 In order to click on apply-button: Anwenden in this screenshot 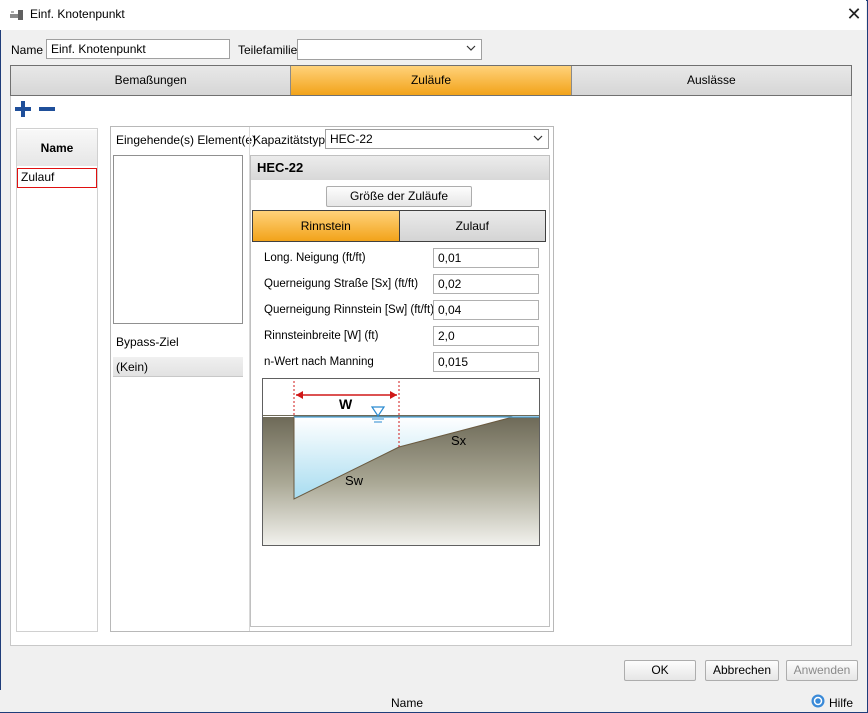, I will do `click(822, 670)`.